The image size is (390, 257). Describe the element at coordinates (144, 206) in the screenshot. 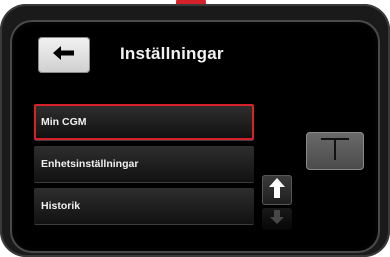

I see `menu-item-historik: Historik` at that location.